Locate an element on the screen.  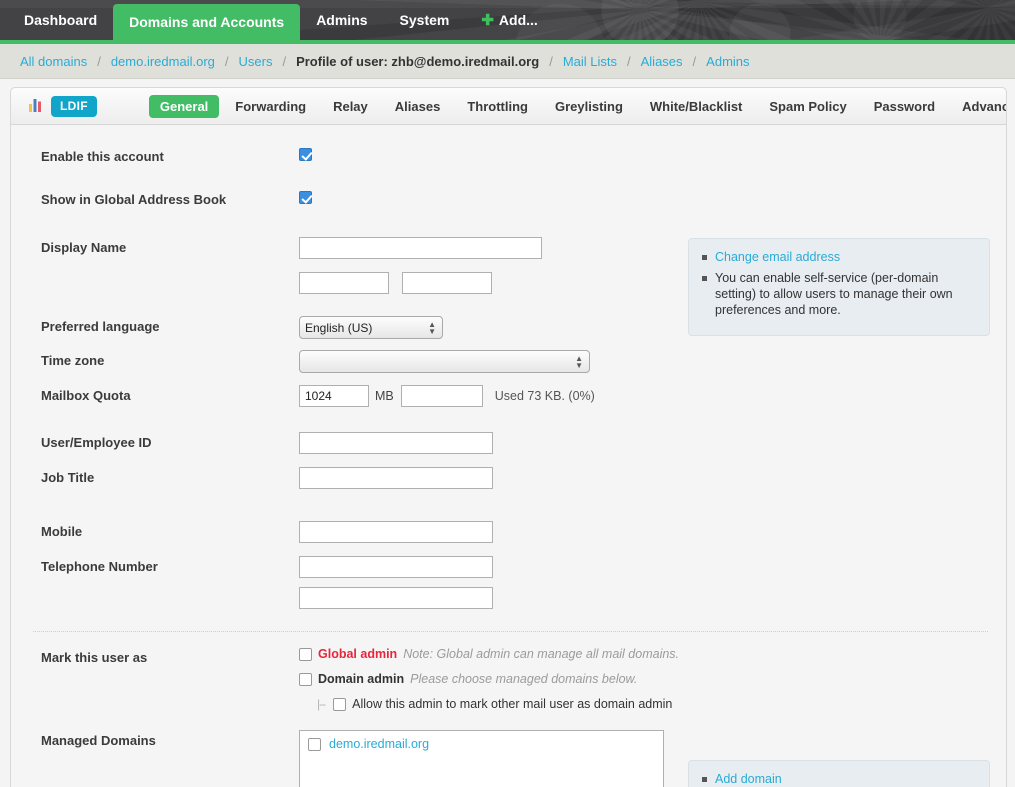
row-timezone: Time zone ▲ ▼ is located at coordinates (508, 363).